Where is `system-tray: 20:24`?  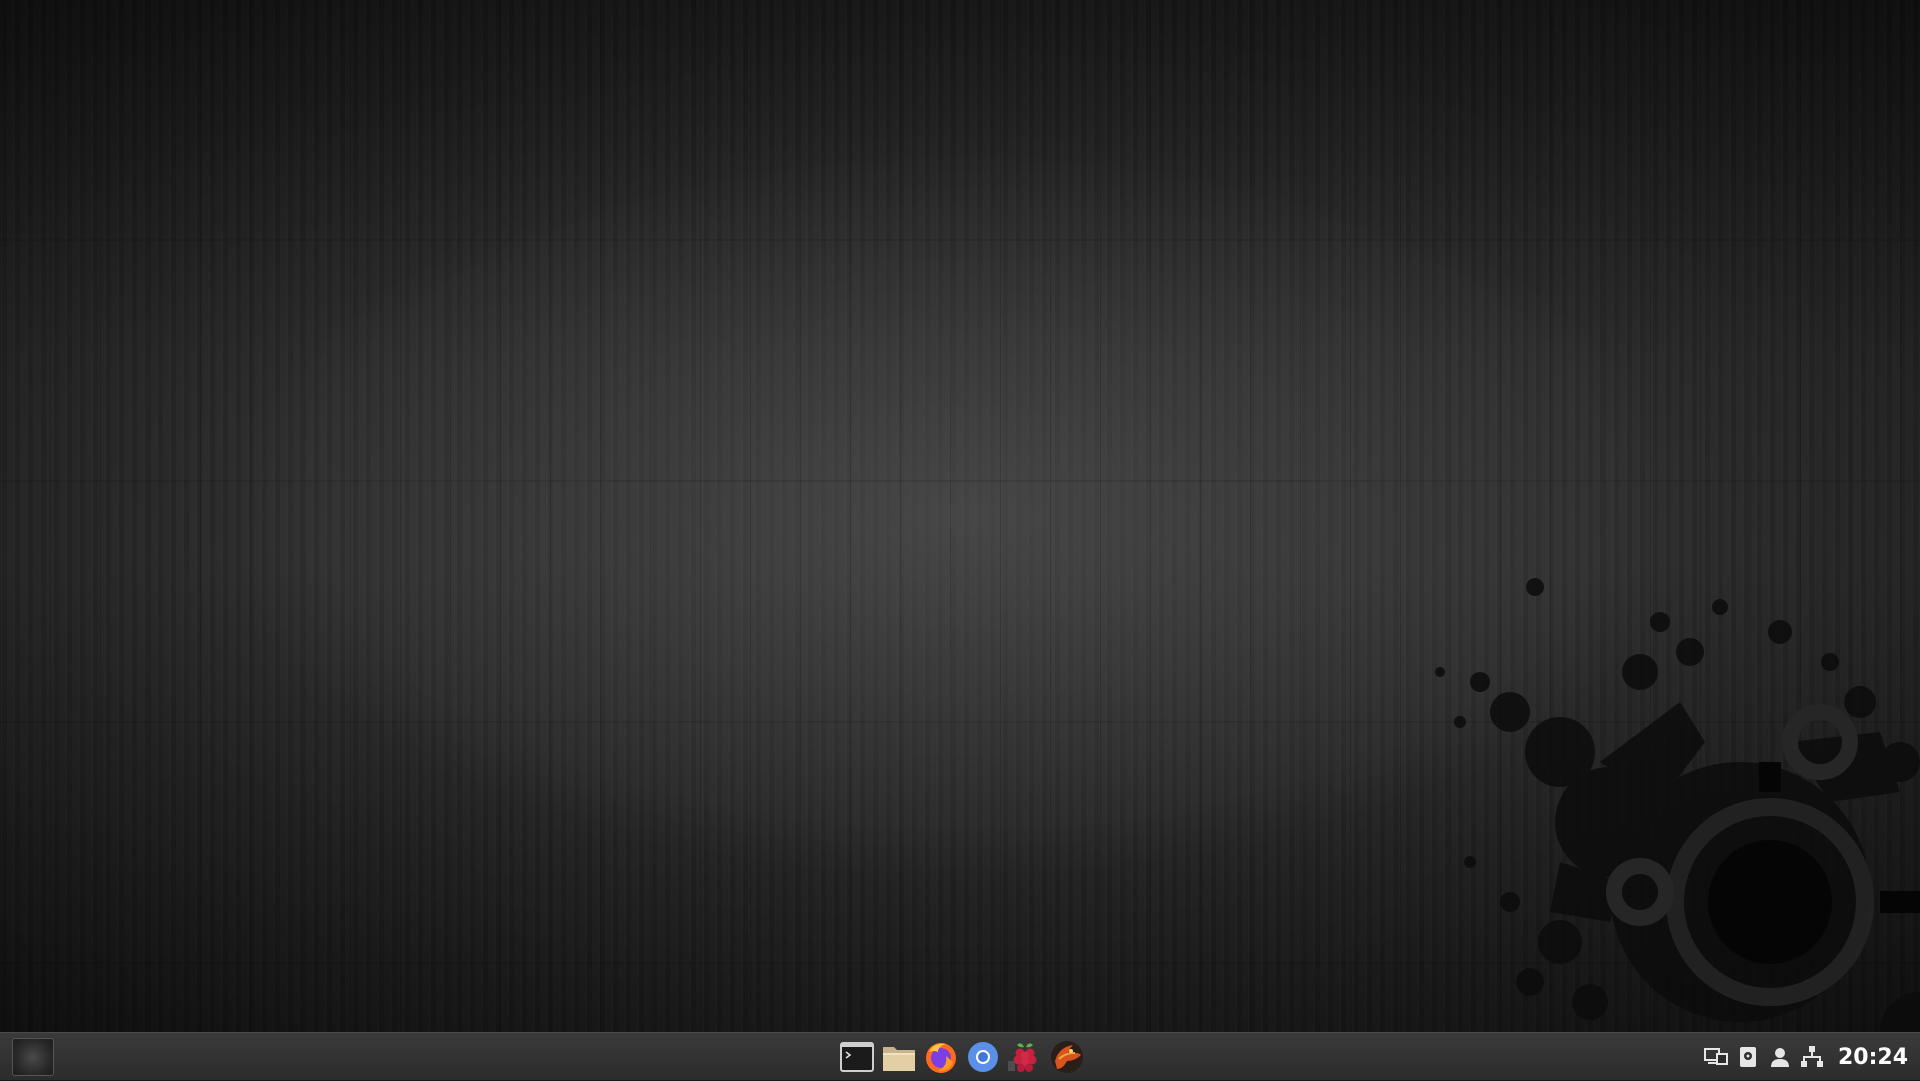
system-tray: 20:24 is located at coordinates (1805, 1057).